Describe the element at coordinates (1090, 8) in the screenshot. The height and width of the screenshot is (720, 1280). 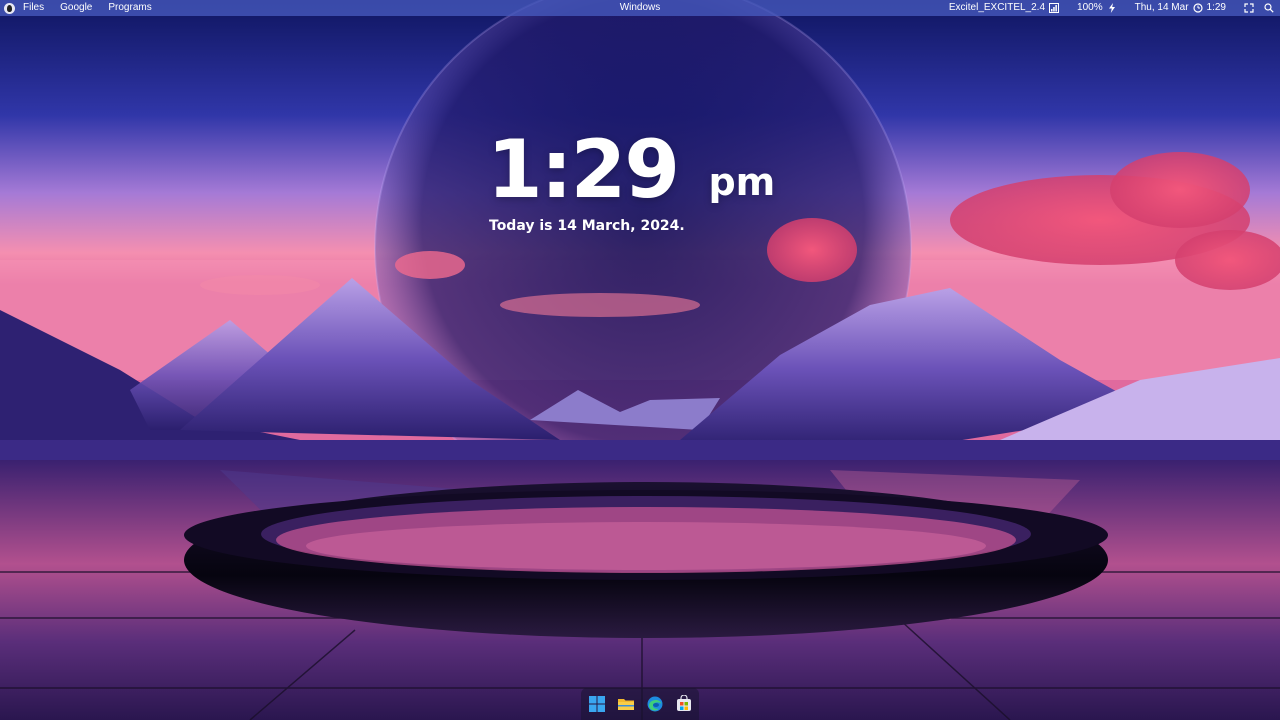
I see `battery-percent: 100%` at that location.